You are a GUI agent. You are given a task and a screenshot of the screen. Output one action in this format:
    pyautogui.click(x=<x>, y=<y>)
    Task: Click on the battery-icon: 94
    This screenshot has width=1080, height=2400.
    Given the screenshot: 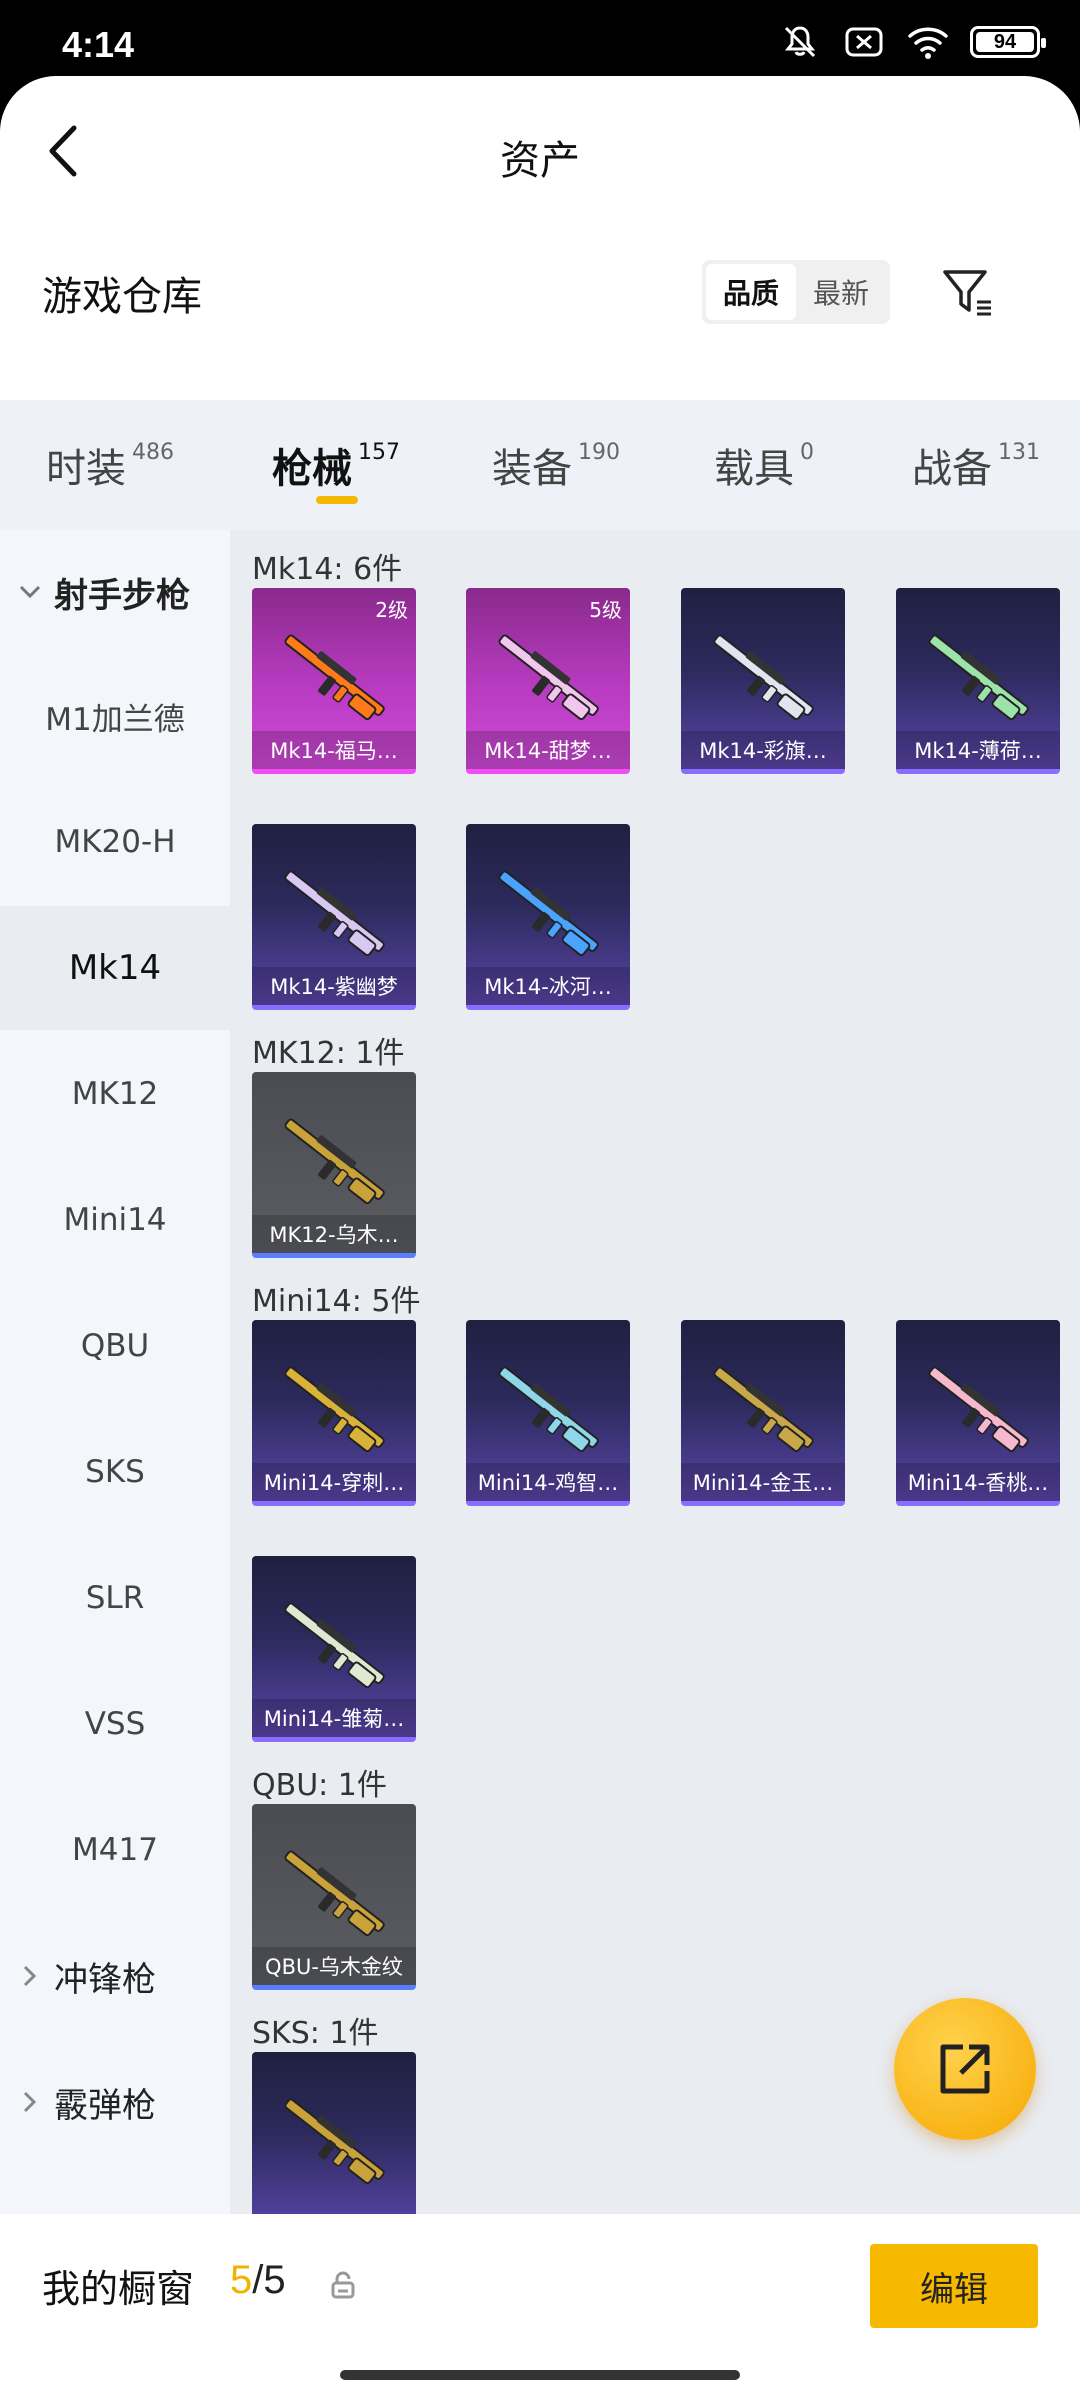 What is the action you would take?
    pyautogui.click(x=1008, y=42)
    